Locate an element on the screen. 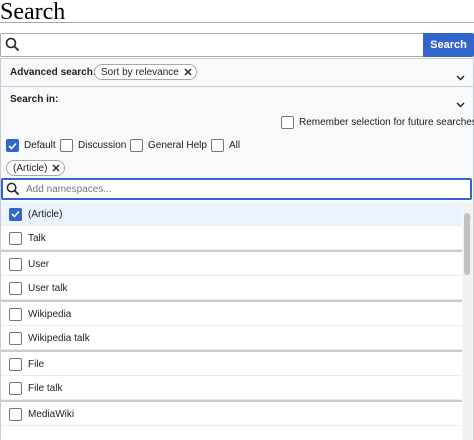  list-item: Wikipedia talk is located at coordinates (231, 338).